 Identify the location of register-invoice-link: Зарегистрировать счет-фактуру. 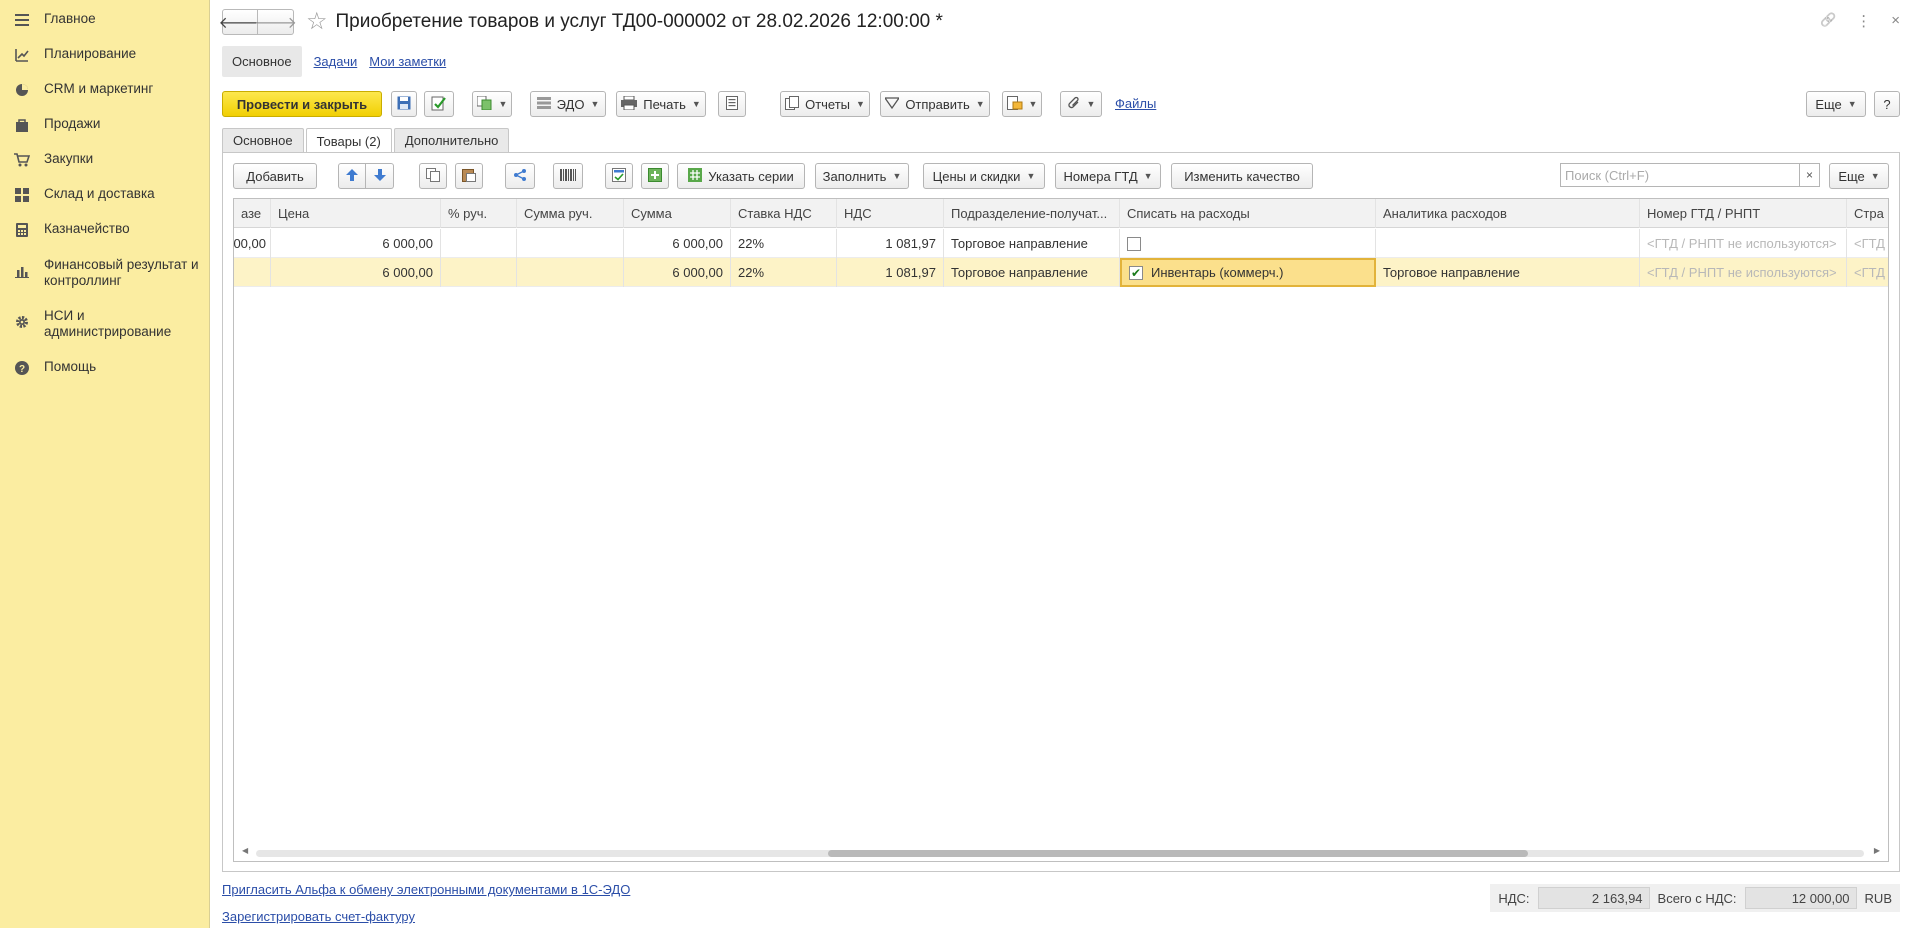
(318, 916).